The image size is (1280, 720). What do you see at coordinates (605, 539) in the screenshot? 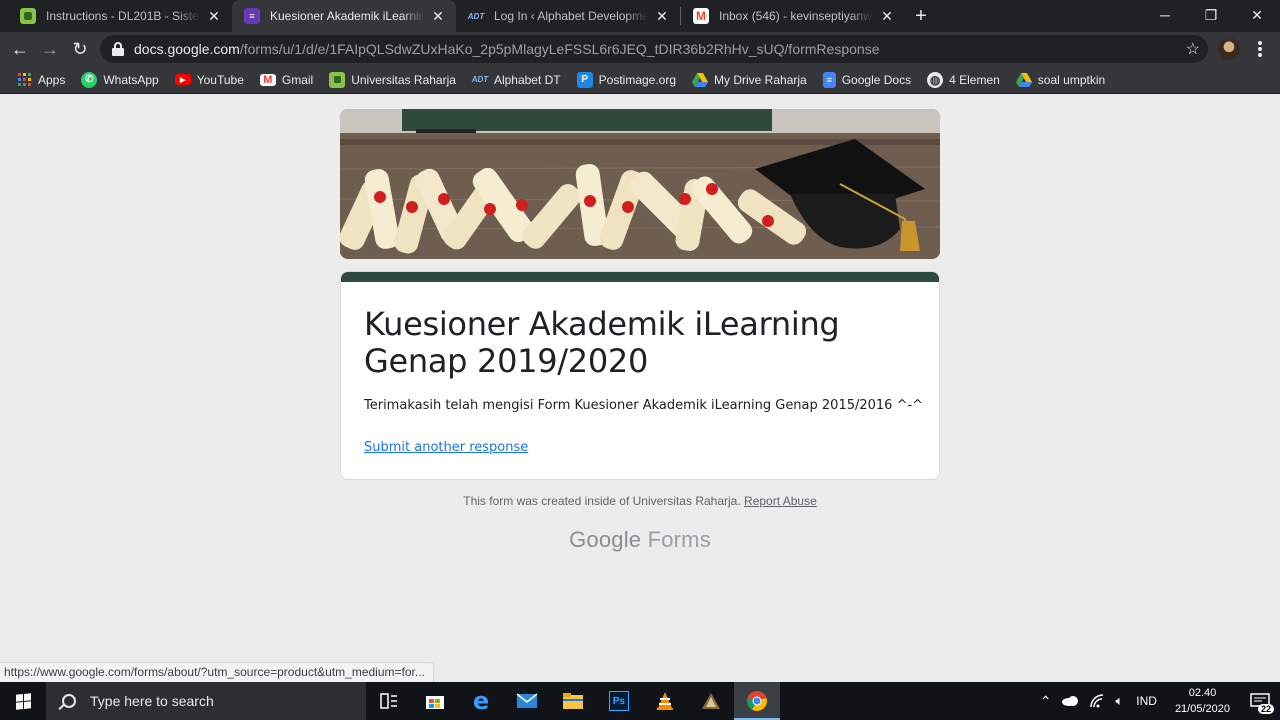
I see `logo-google-text: Google` at bounding box center [605, 539].